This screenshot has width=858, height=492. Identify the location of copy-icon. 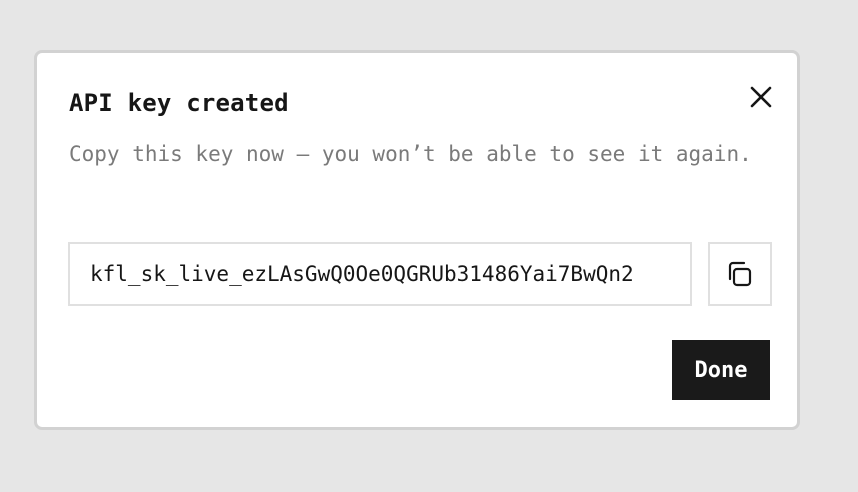
(740, 274).